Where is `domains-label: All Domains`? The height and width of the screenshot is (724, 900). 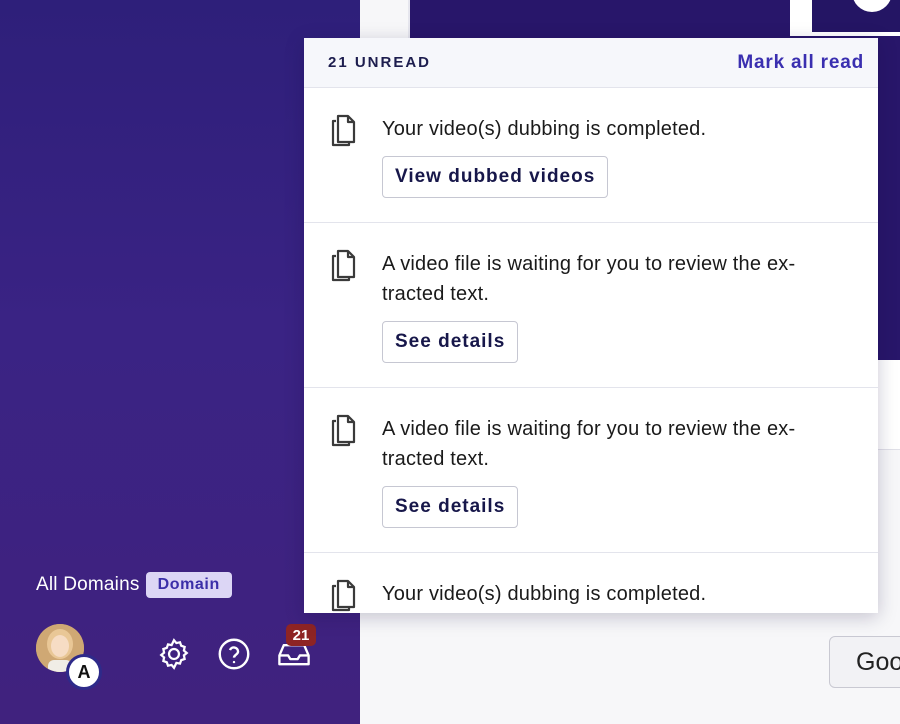 domains-label: All Domains is located at coordinates (88, 584).